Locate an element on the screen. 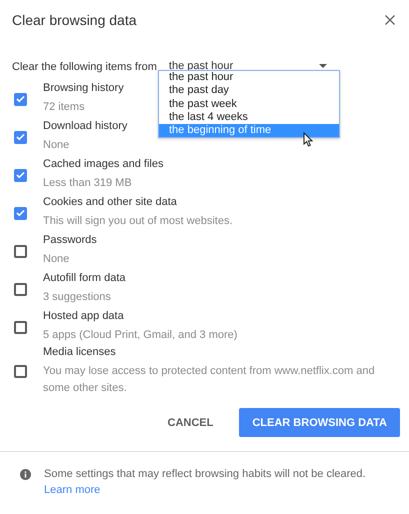 The height and width of the screenshot is (514, 409). dialog-title: Clear browsing data is located at coordinates (74, 20).